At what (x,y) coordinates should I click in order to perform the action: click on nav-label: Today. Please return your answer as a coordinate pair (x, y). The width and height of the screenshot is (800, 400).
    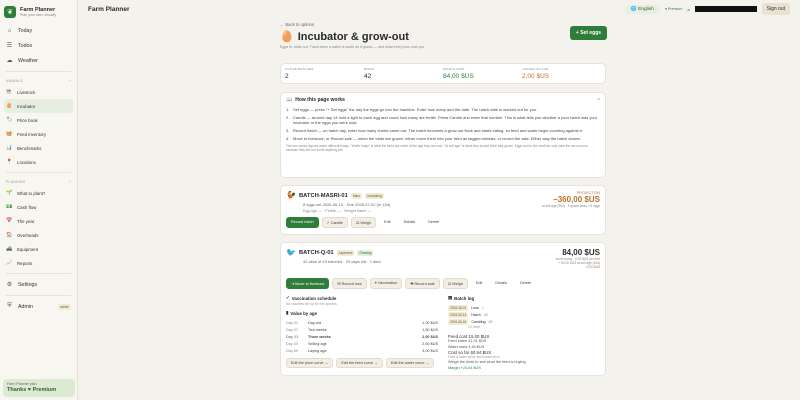
    Looking at the image, I should click on (25, 30).